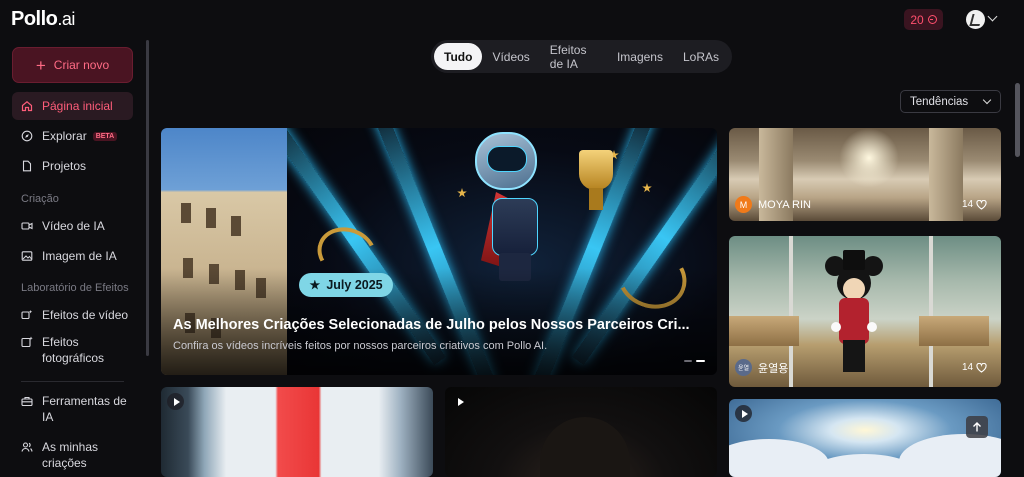 Image resolution: width=1024 pixels, height=477 pixels. Describe the element at coordinates (773, 368) in the screenshot. I see `author-name: 윤열용` at that location.